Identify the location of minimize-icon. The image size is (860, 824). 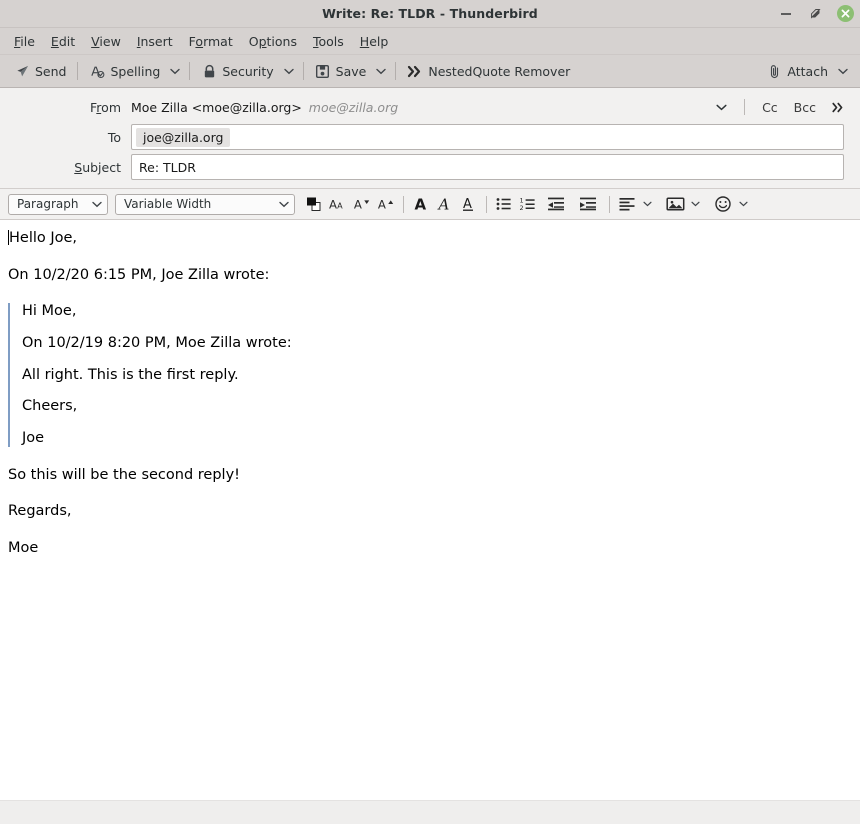
(785, 13).